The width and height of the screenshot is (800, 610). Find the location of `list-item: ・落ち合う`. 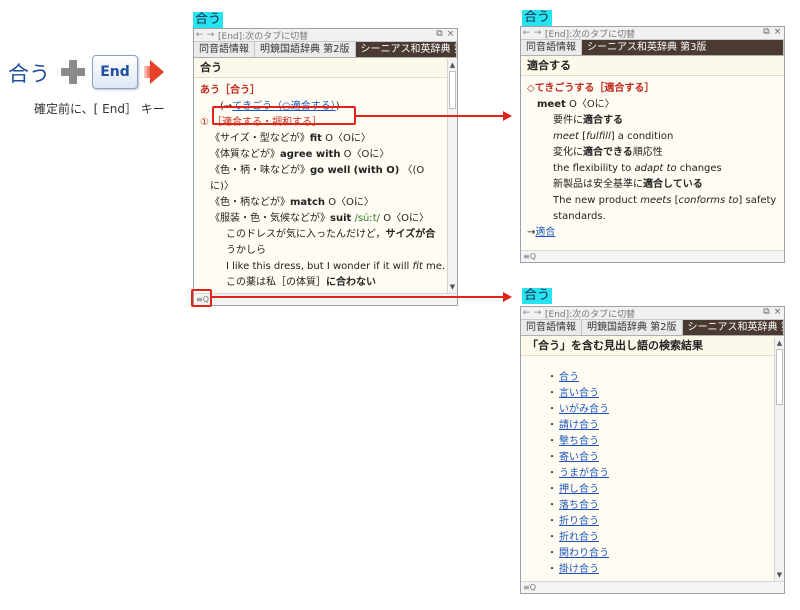

list-item: ・落ち合う is located at coordinates (573, 505).